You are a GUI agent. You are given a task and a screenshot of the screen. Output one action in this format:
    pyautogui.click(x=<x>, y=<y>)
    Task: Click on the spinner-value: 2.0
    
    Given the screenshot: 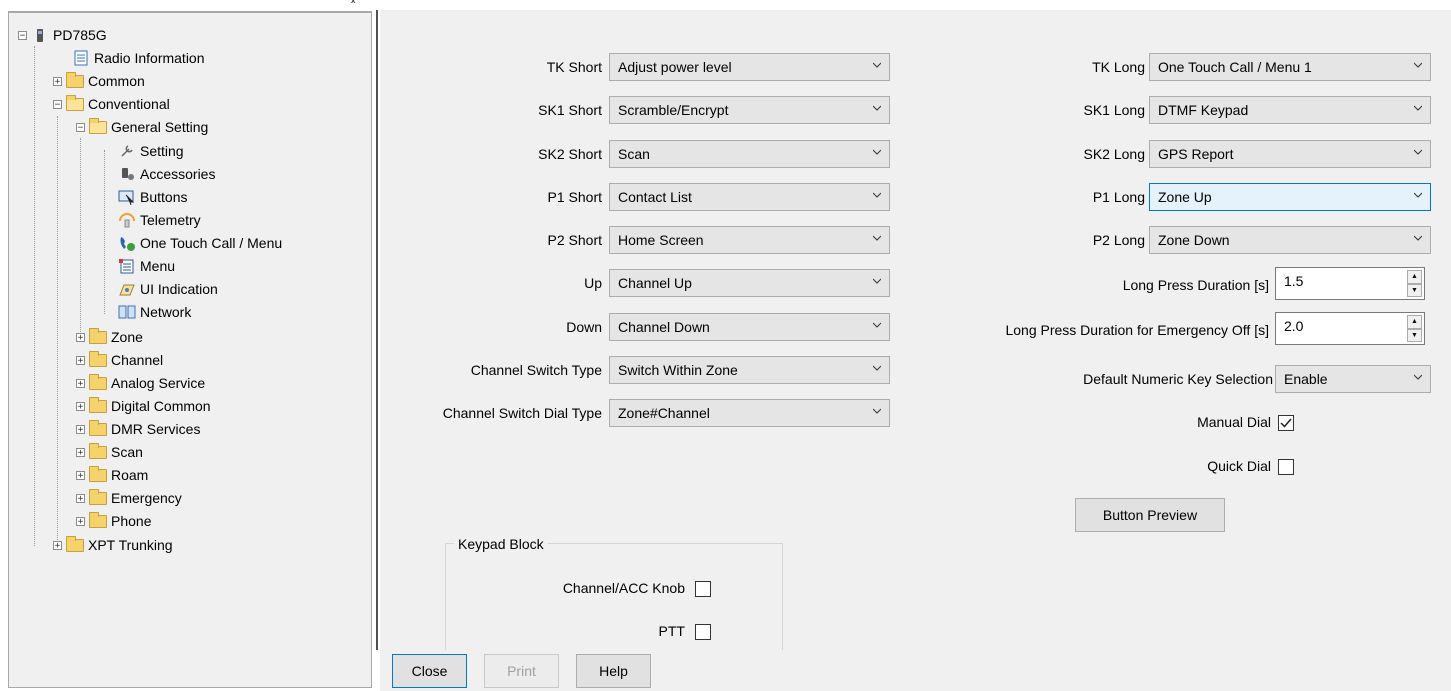 What is the action you would take?
    pyautogui.click(x=1294, y=326)
    